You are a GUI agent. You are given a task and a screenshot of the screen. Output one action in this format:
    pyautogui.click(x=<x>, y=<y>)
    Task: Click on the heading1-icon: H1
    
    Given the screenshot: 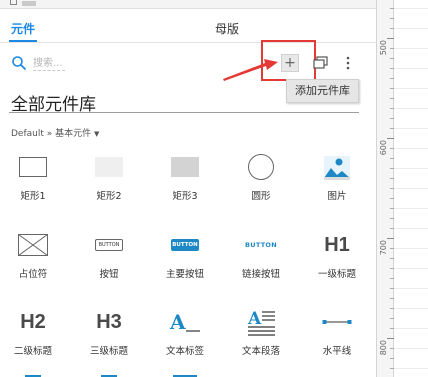 What is the action you would take?
    pyautogui.click(x=337, y=244)
    